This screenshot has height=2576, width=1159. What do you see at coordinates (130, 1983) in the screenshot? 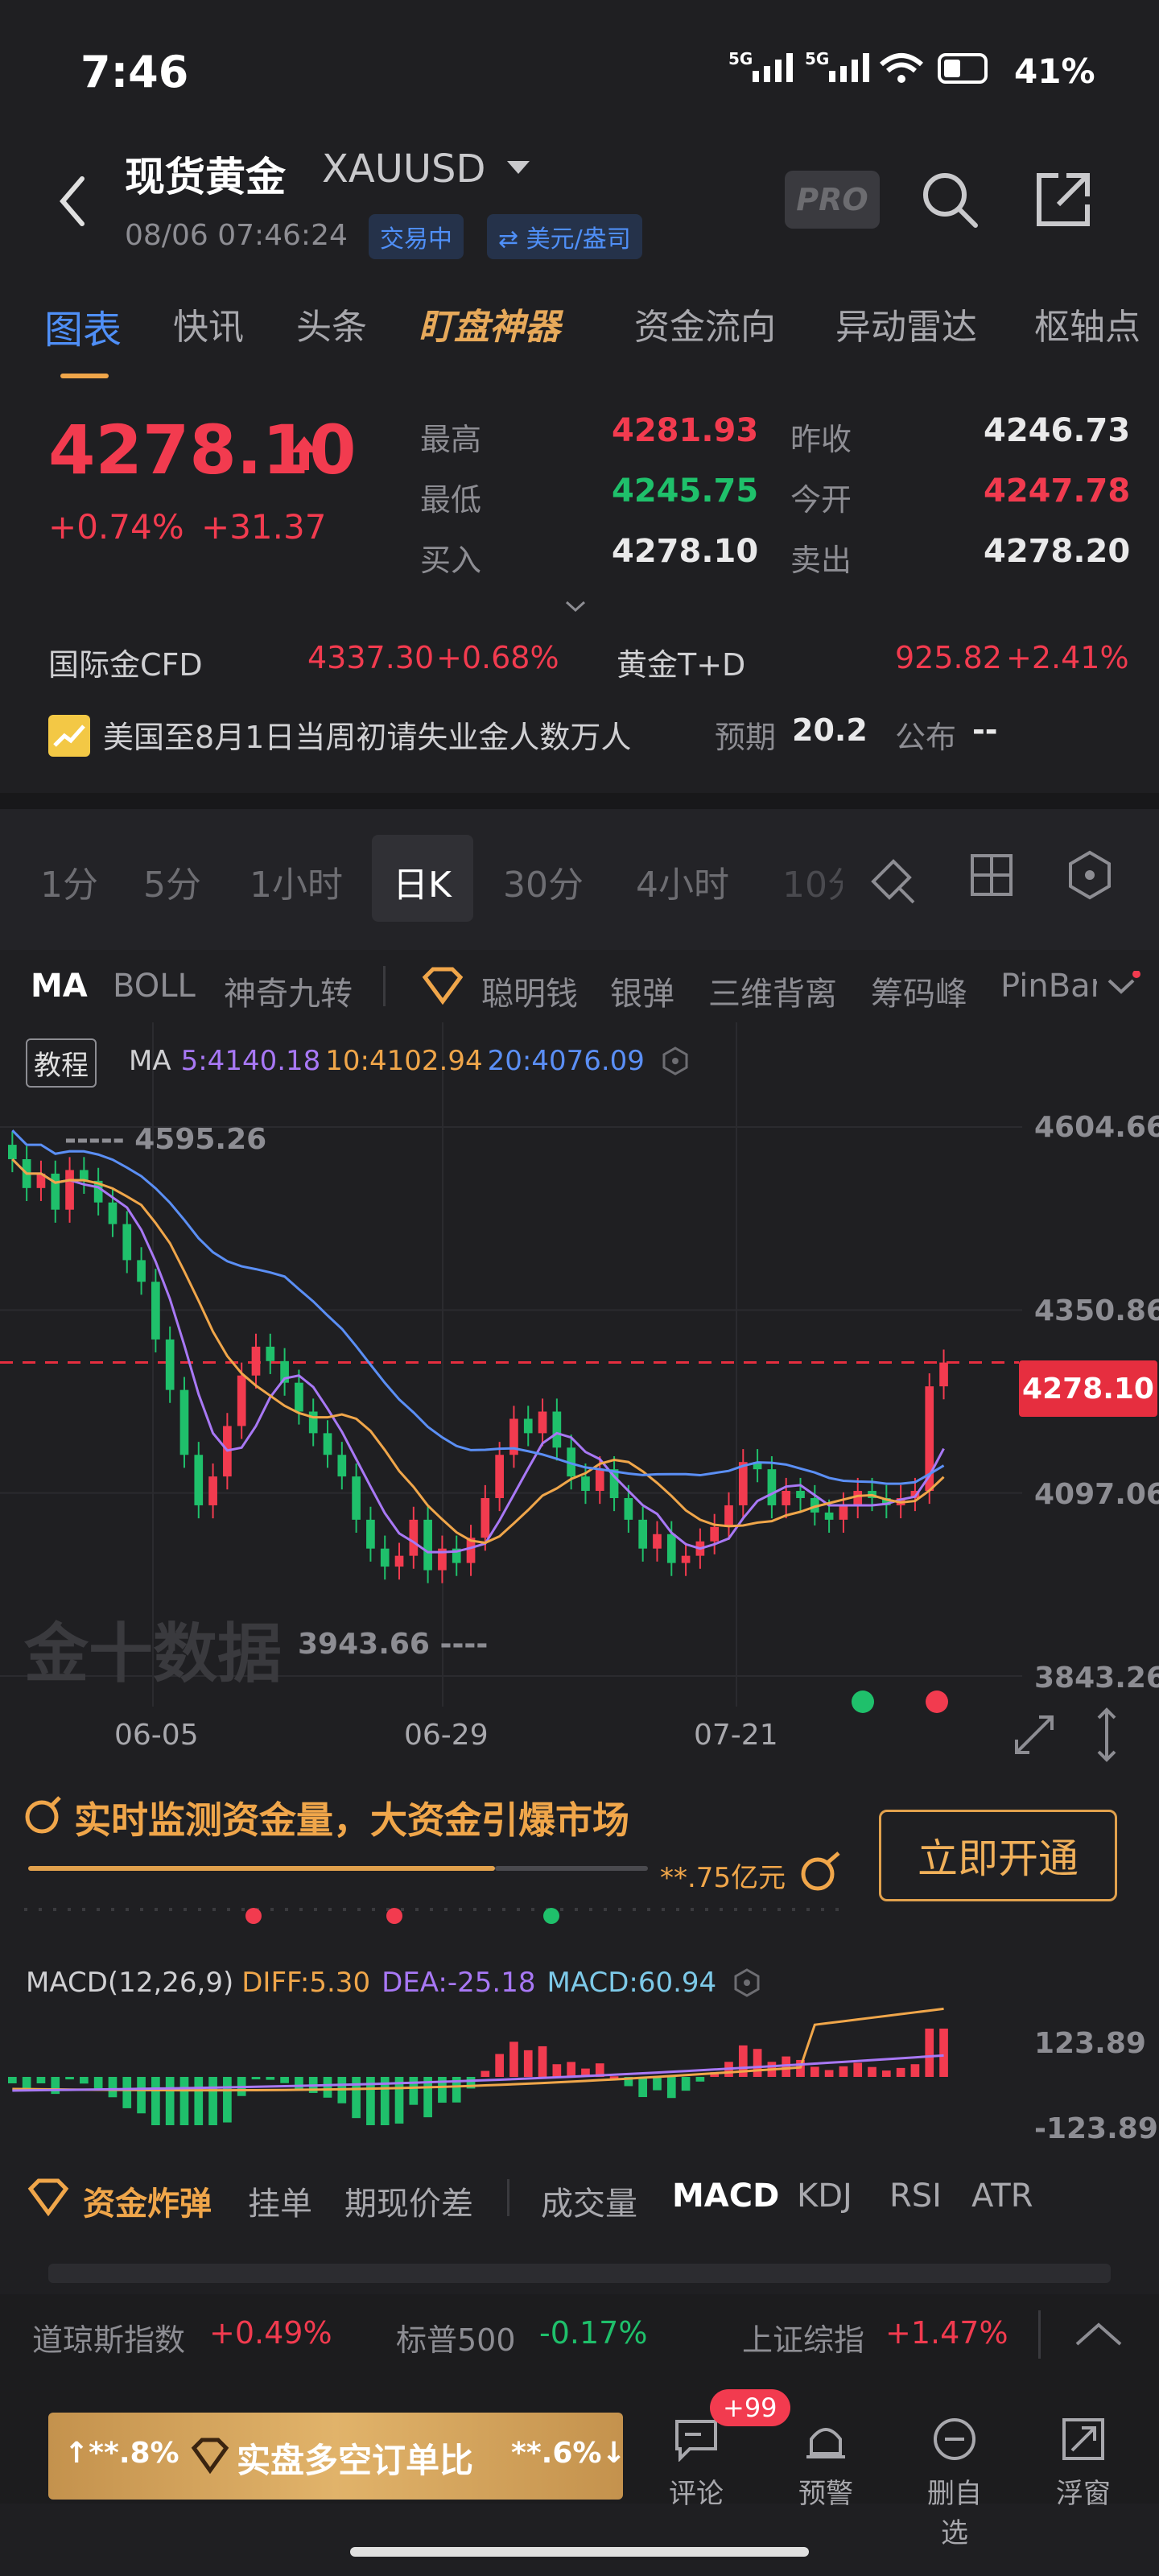
I see `macd-params: MACD(12,26,9)` at bounding box center [130, 1983].